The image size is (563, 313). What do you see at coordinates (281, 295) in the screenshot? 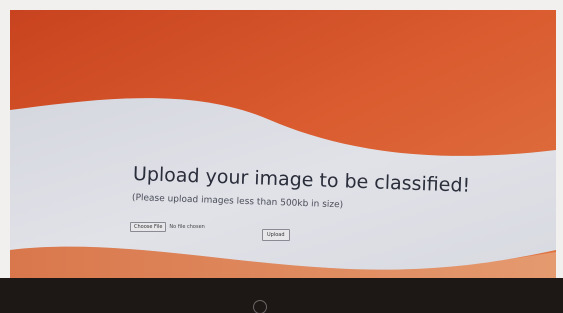
I see `laptop-base` at bounding box center [281, 295].